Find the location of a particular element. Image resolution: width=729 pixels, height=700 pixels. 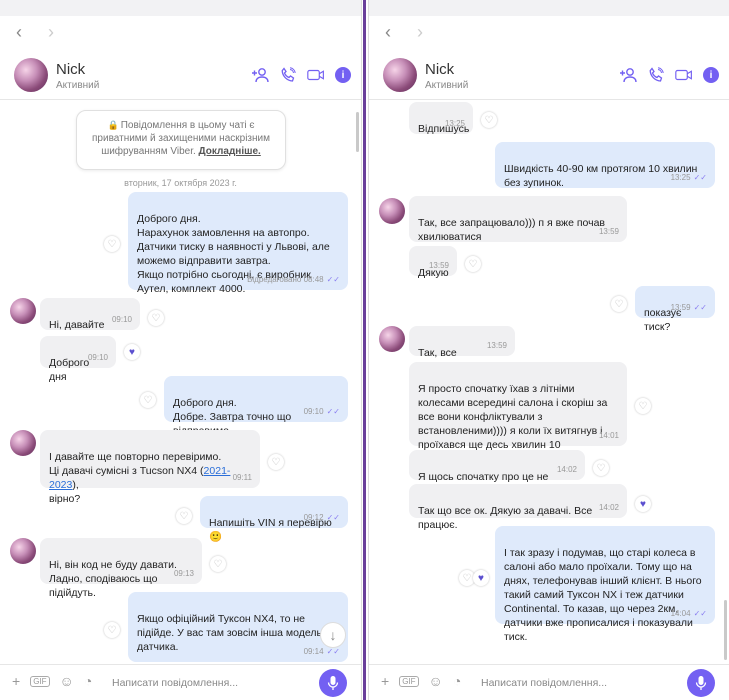

message-time: 09:12 ✓✓ is located at coordinates (321, 517).